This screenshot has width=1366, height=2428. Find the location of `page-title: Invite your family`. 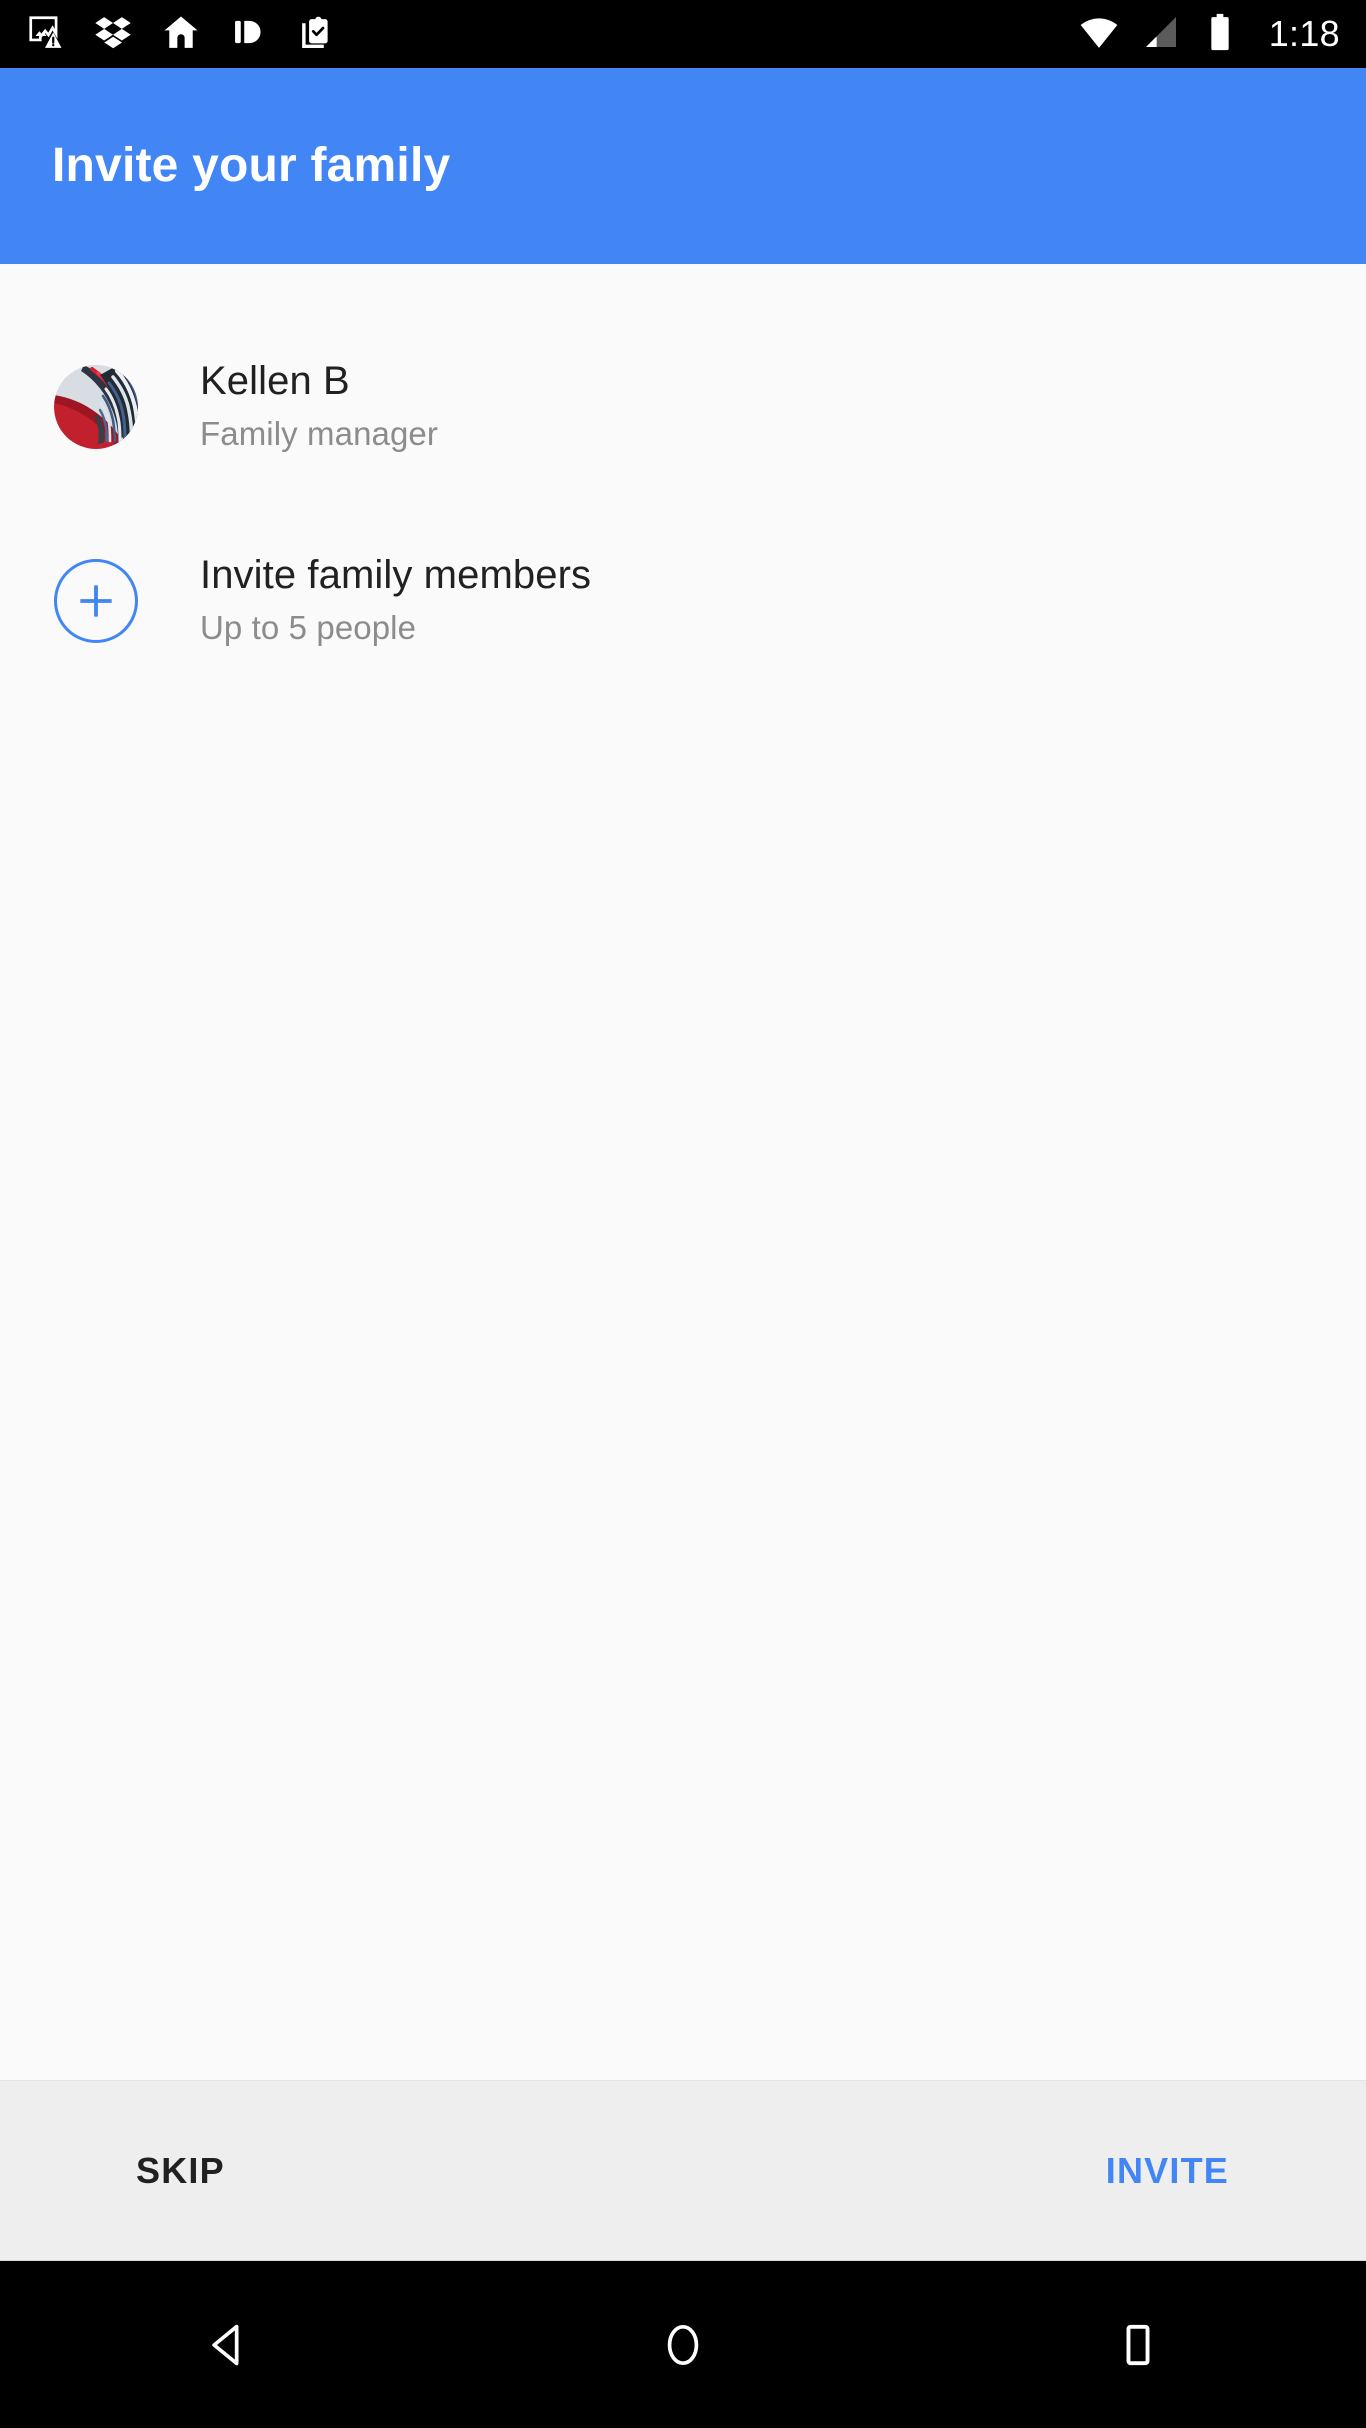

page-title: Invite your family is located at coordinates (251, 165).